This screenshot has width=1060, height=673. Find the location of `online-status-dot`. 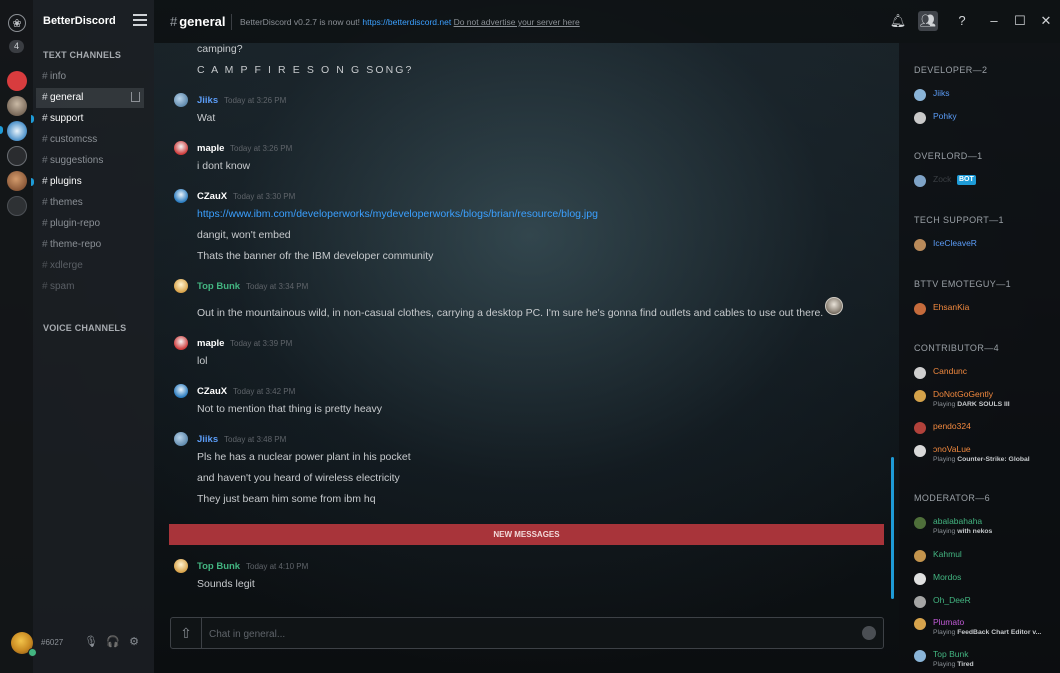

online-status-dot is located at coordinates (32, 652).